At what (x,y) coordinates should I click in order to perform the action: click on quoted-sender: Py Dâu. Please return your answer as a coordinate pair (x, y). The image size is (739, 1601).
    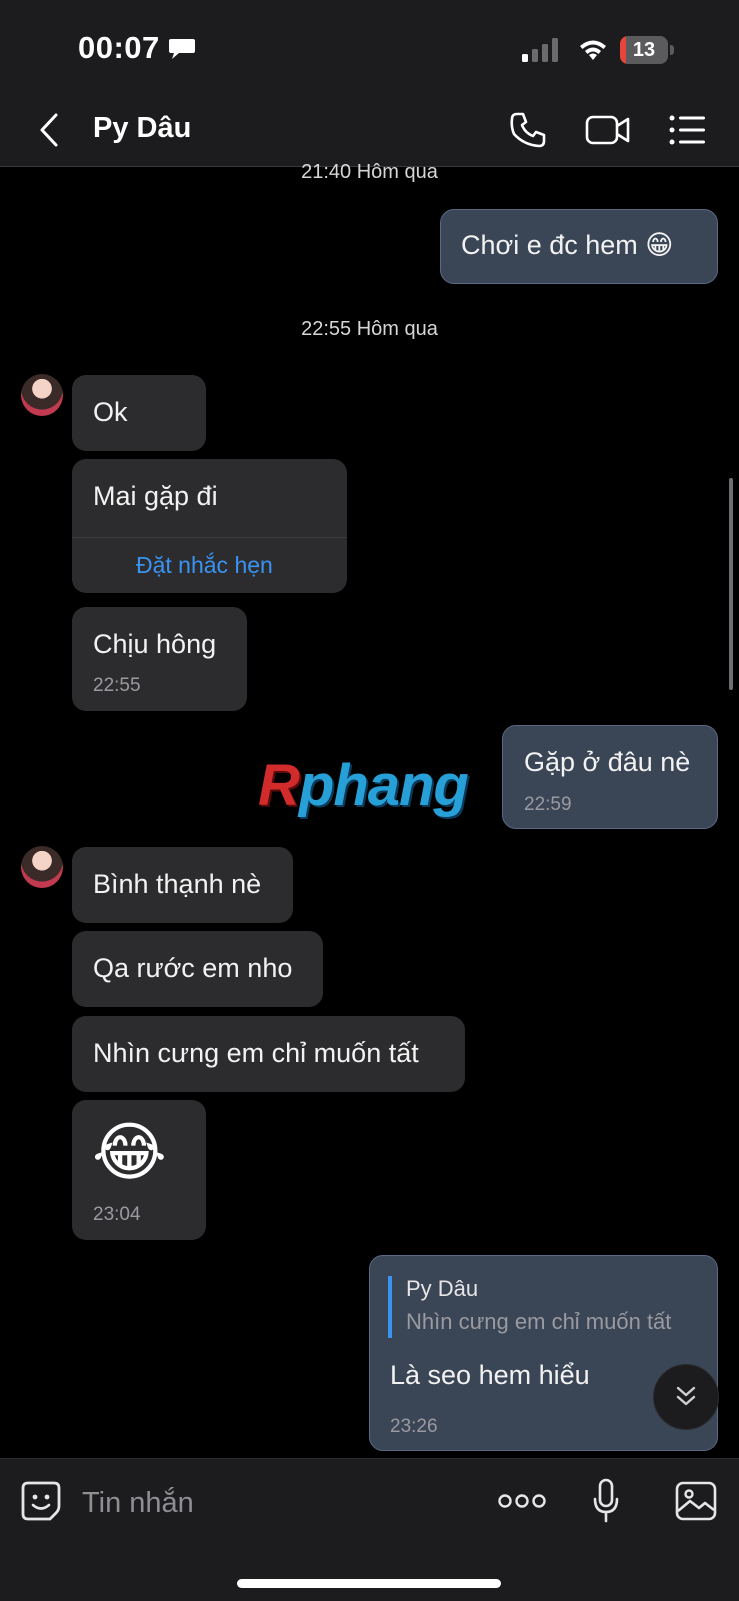
    Looking at the image, I should click on (442, 1288).